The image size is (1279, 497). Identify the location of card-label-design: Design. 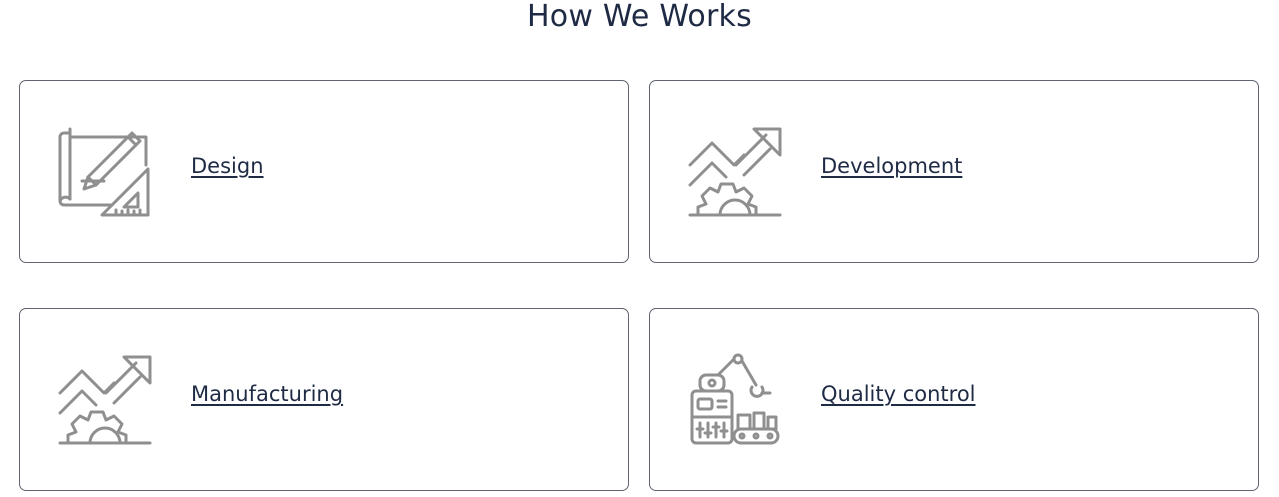
(227, 166).